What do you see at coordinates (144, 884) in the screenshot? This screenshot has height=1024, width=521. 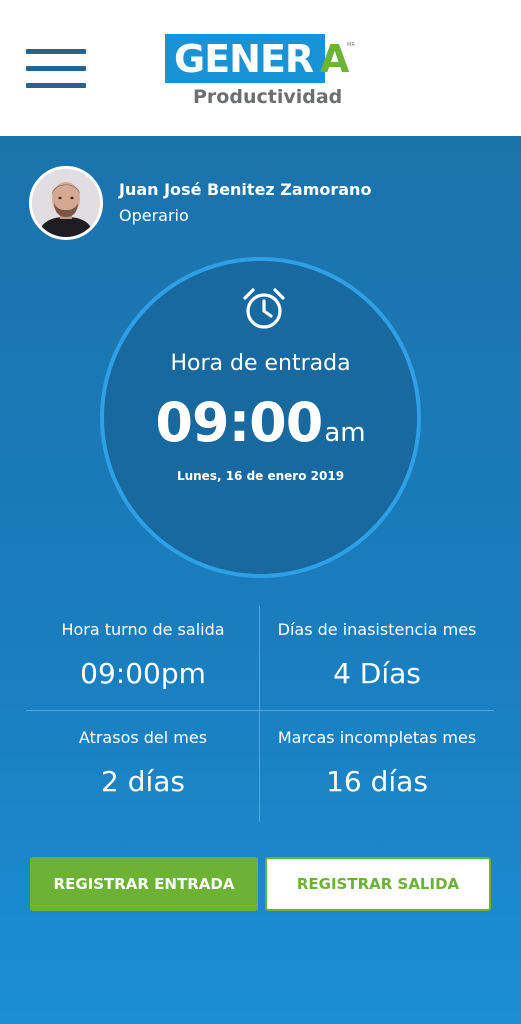 I see `register-entry-button: REGISTRAR ENTRADA` at bounding box center [144, 884].